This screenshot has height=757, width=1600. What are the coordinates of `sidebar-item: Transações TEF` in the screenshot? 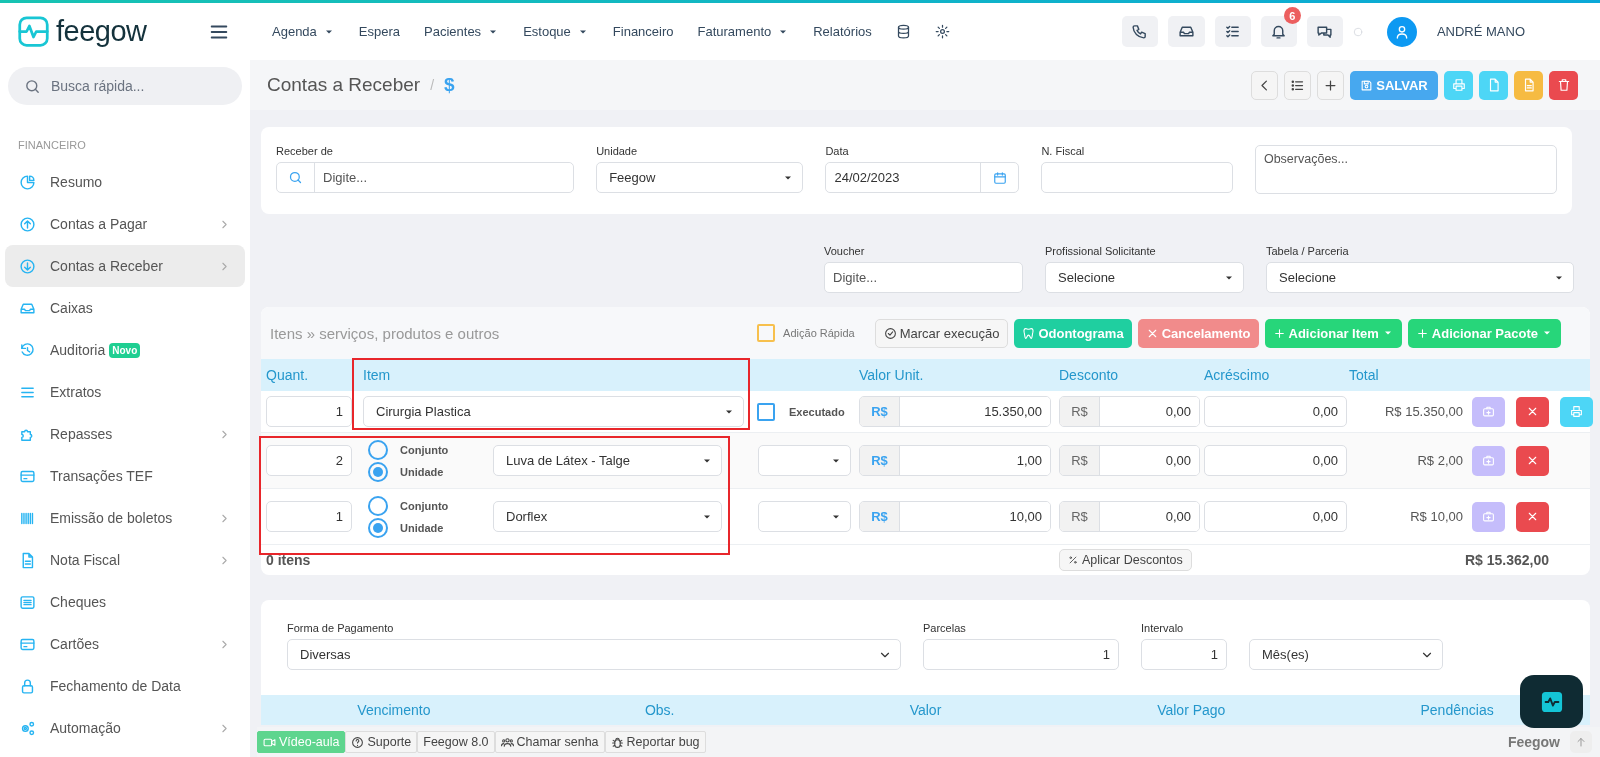 It's located at (125, 476).